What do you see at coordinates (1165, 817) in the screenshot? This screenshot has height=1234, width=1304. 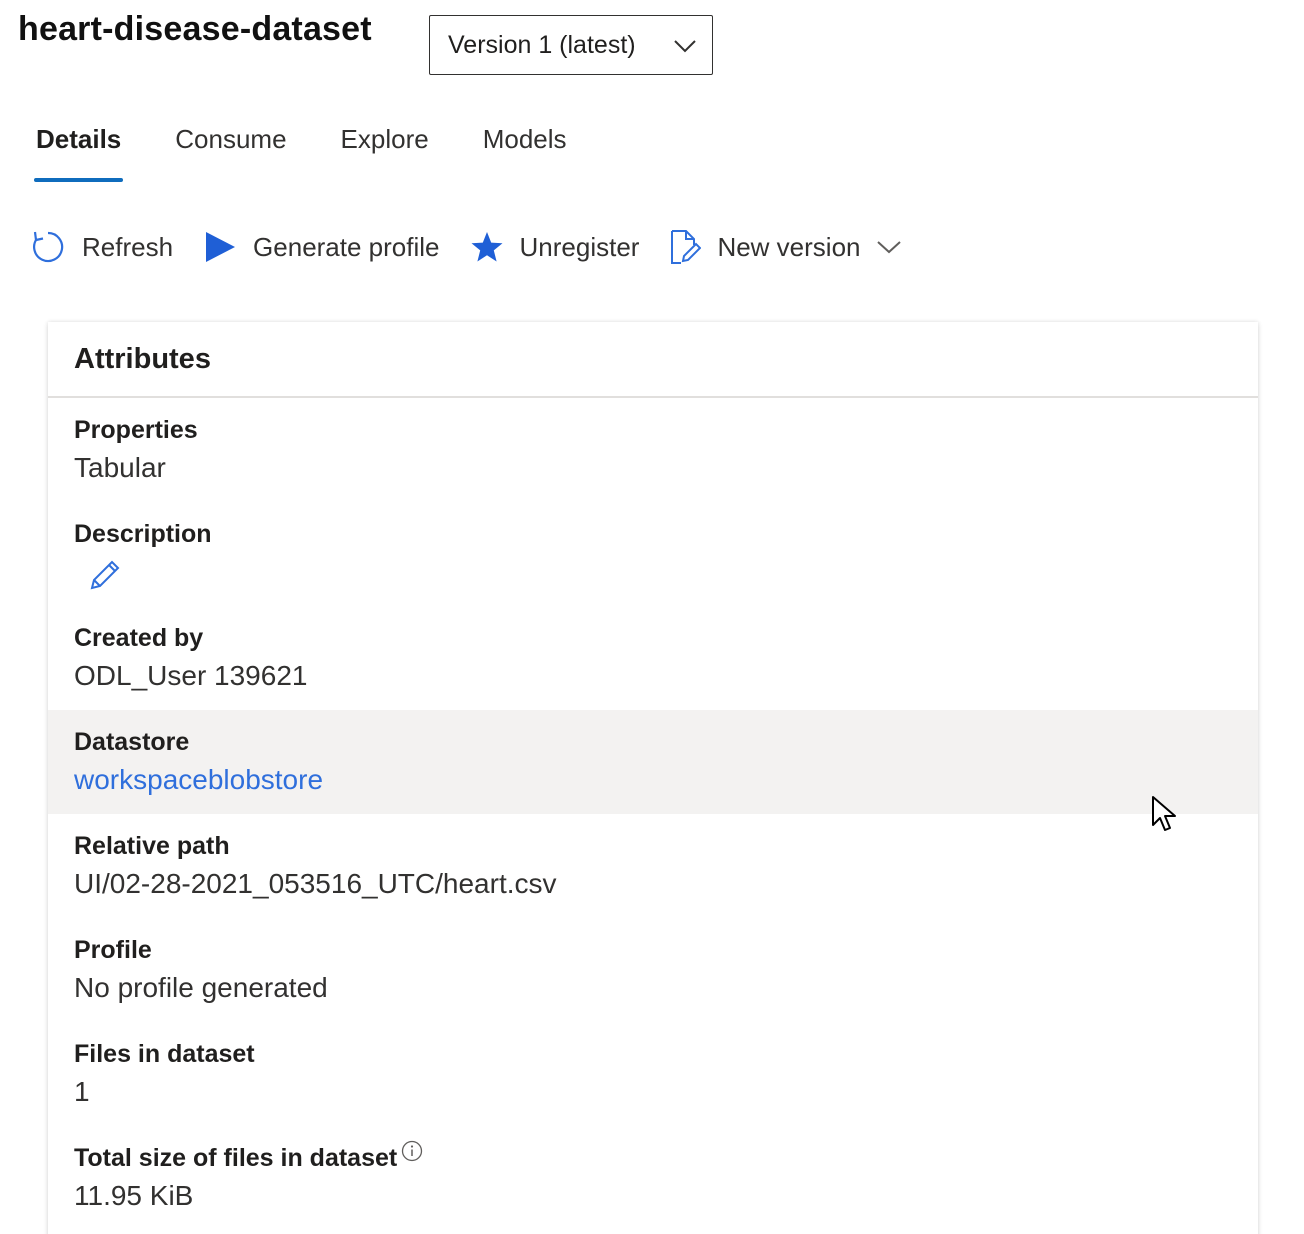 I see `mouse-cursor-icon` at bounding box center [1165, 817].